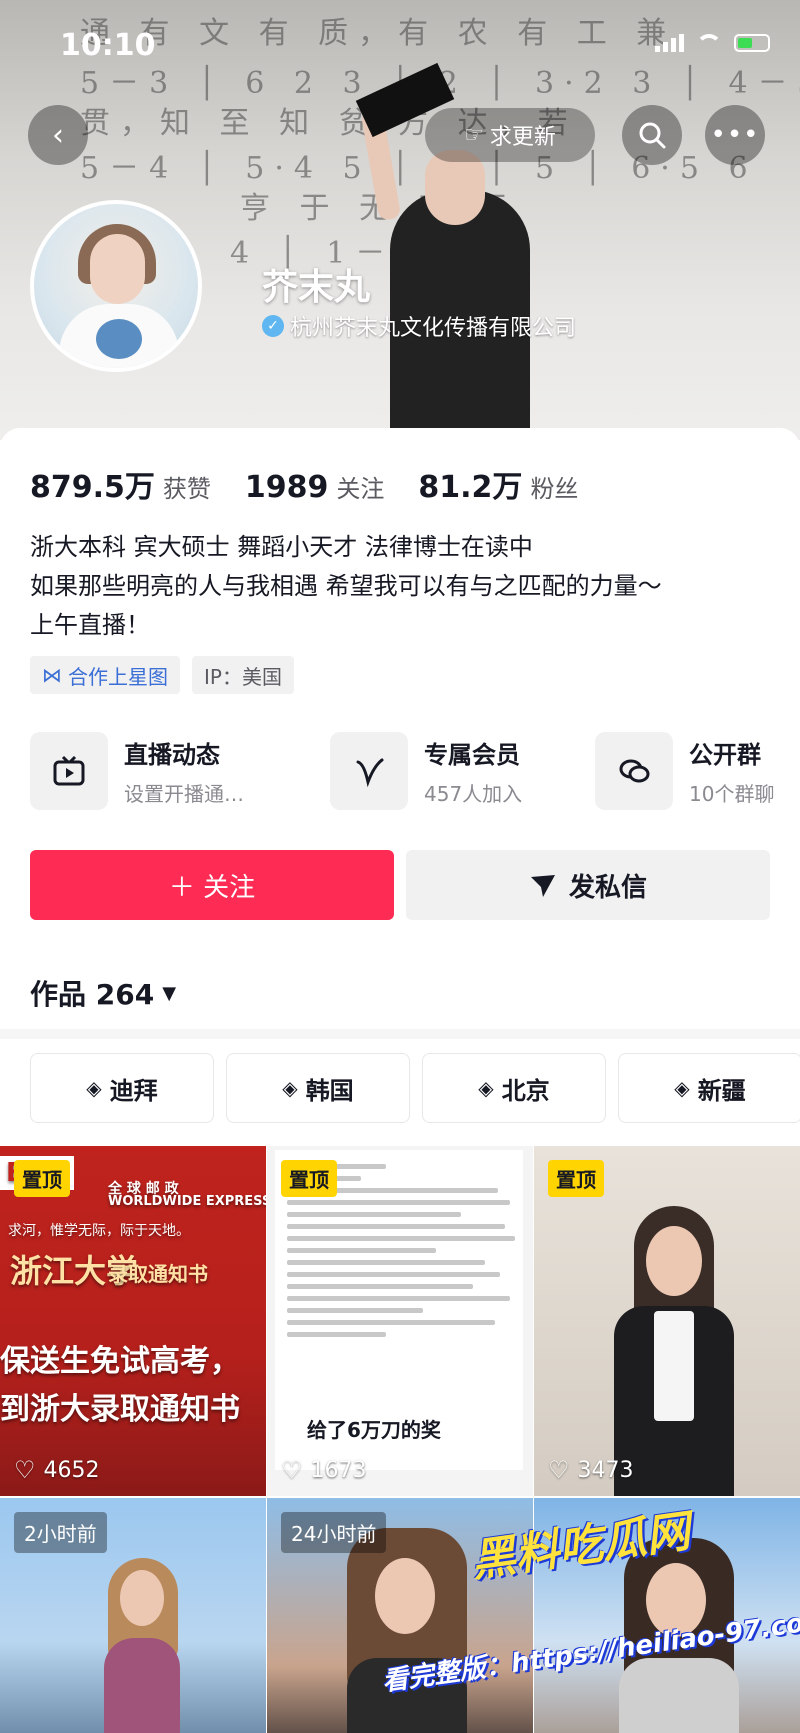  I want to click on membership-entry: 专属会员 457人加入, so click(462, 771).